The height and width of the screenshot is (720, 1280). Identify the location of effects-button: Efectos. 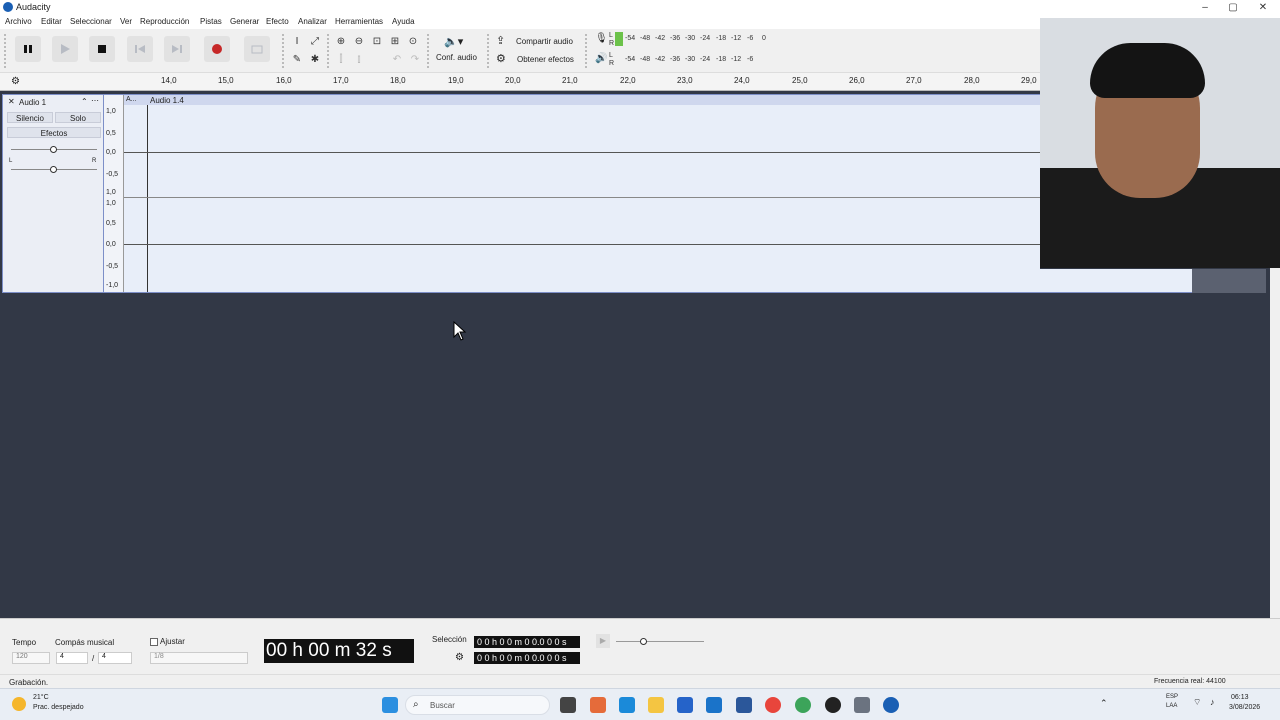
(54, 132).